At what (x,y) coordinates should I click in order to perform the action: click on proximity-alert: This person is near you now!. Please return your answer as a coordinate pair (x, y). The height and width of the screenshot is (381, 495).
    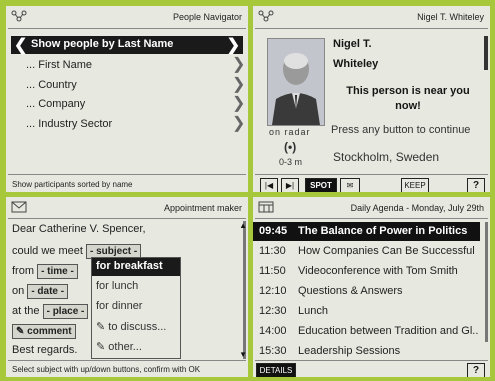
    Looking at the image, I should click on (408, 98).